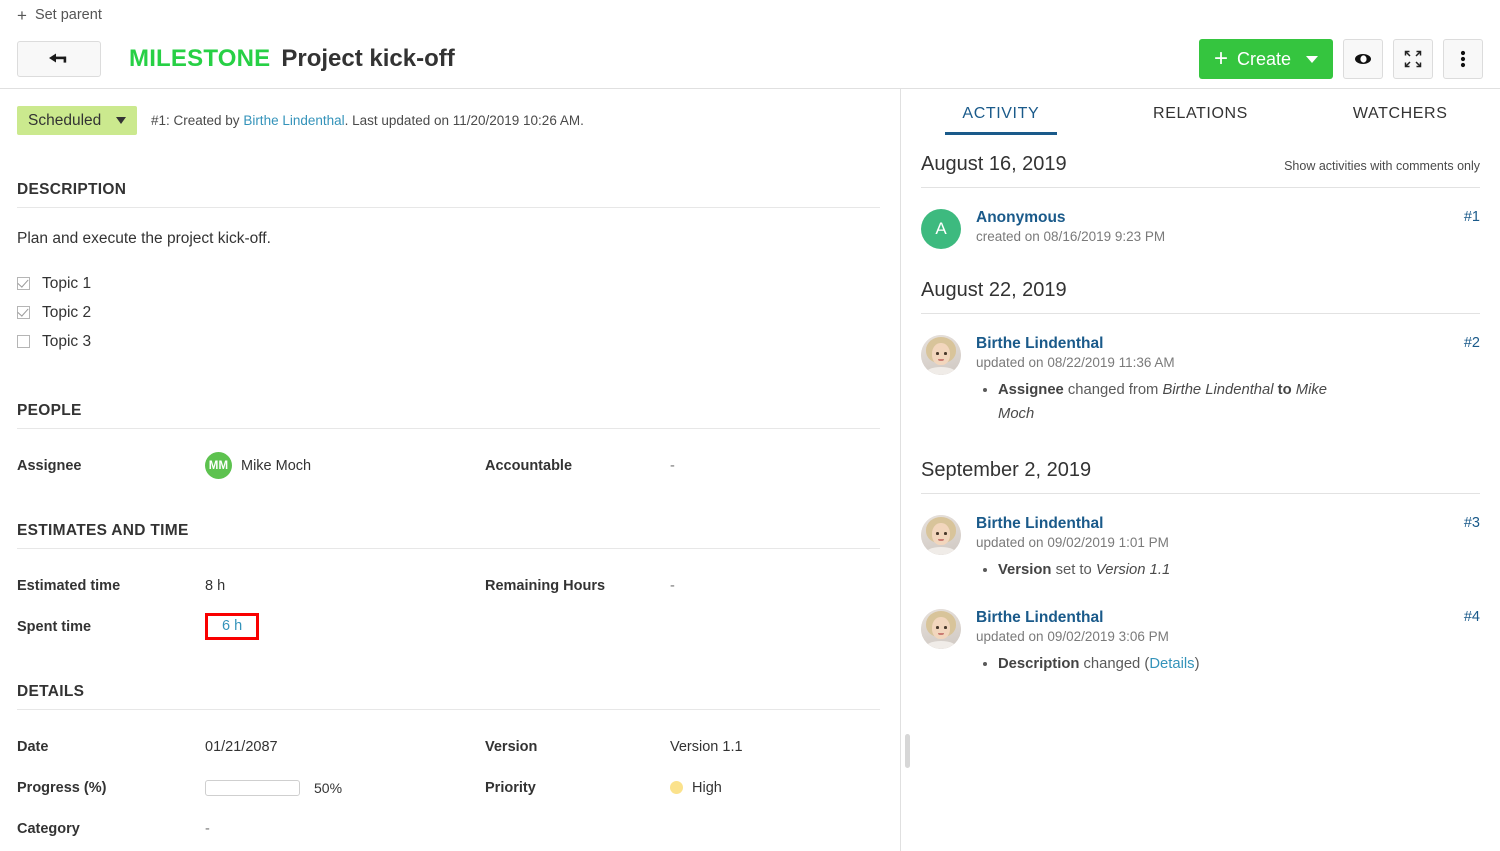  Describe the element at coordinates (1363, 59) in the screenshot. I see `watch-button` at that location.